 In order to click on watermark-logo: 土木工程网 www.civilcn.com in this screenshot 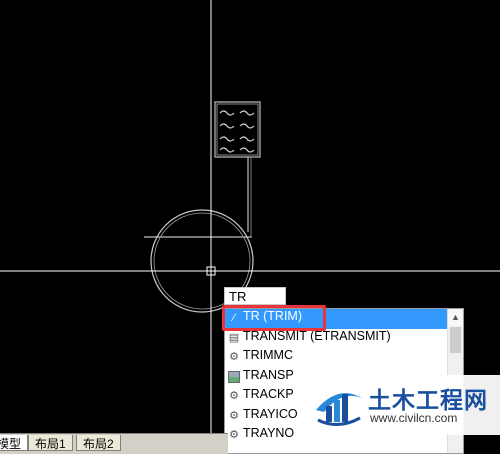, I will do `click(402, 405)`.